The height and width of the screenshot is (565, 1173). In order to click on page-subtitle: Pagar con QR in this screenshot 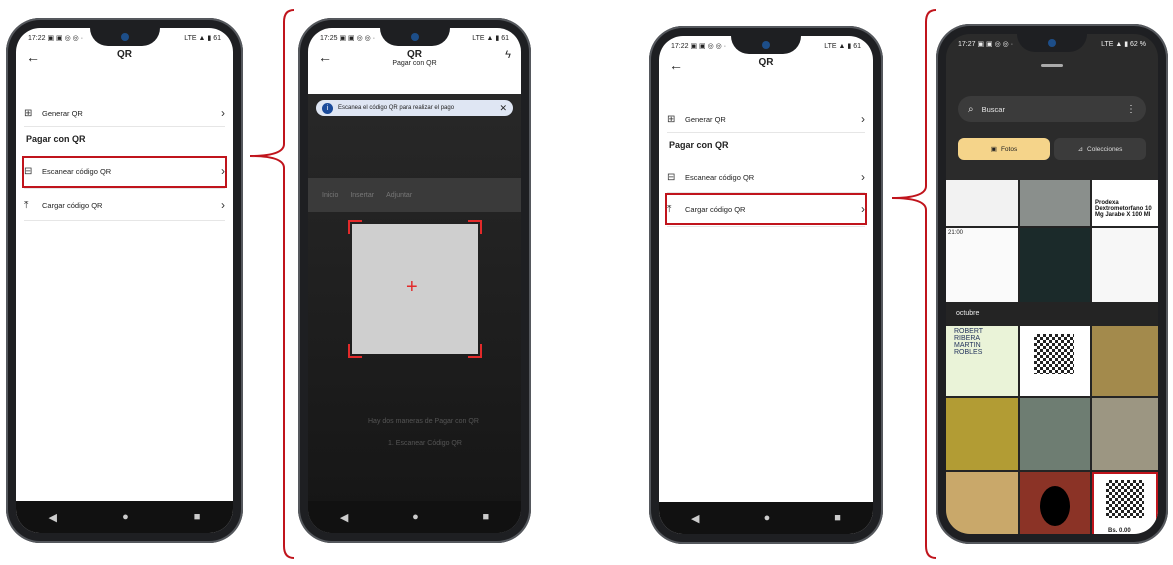, I will do `click(414, 63)`.